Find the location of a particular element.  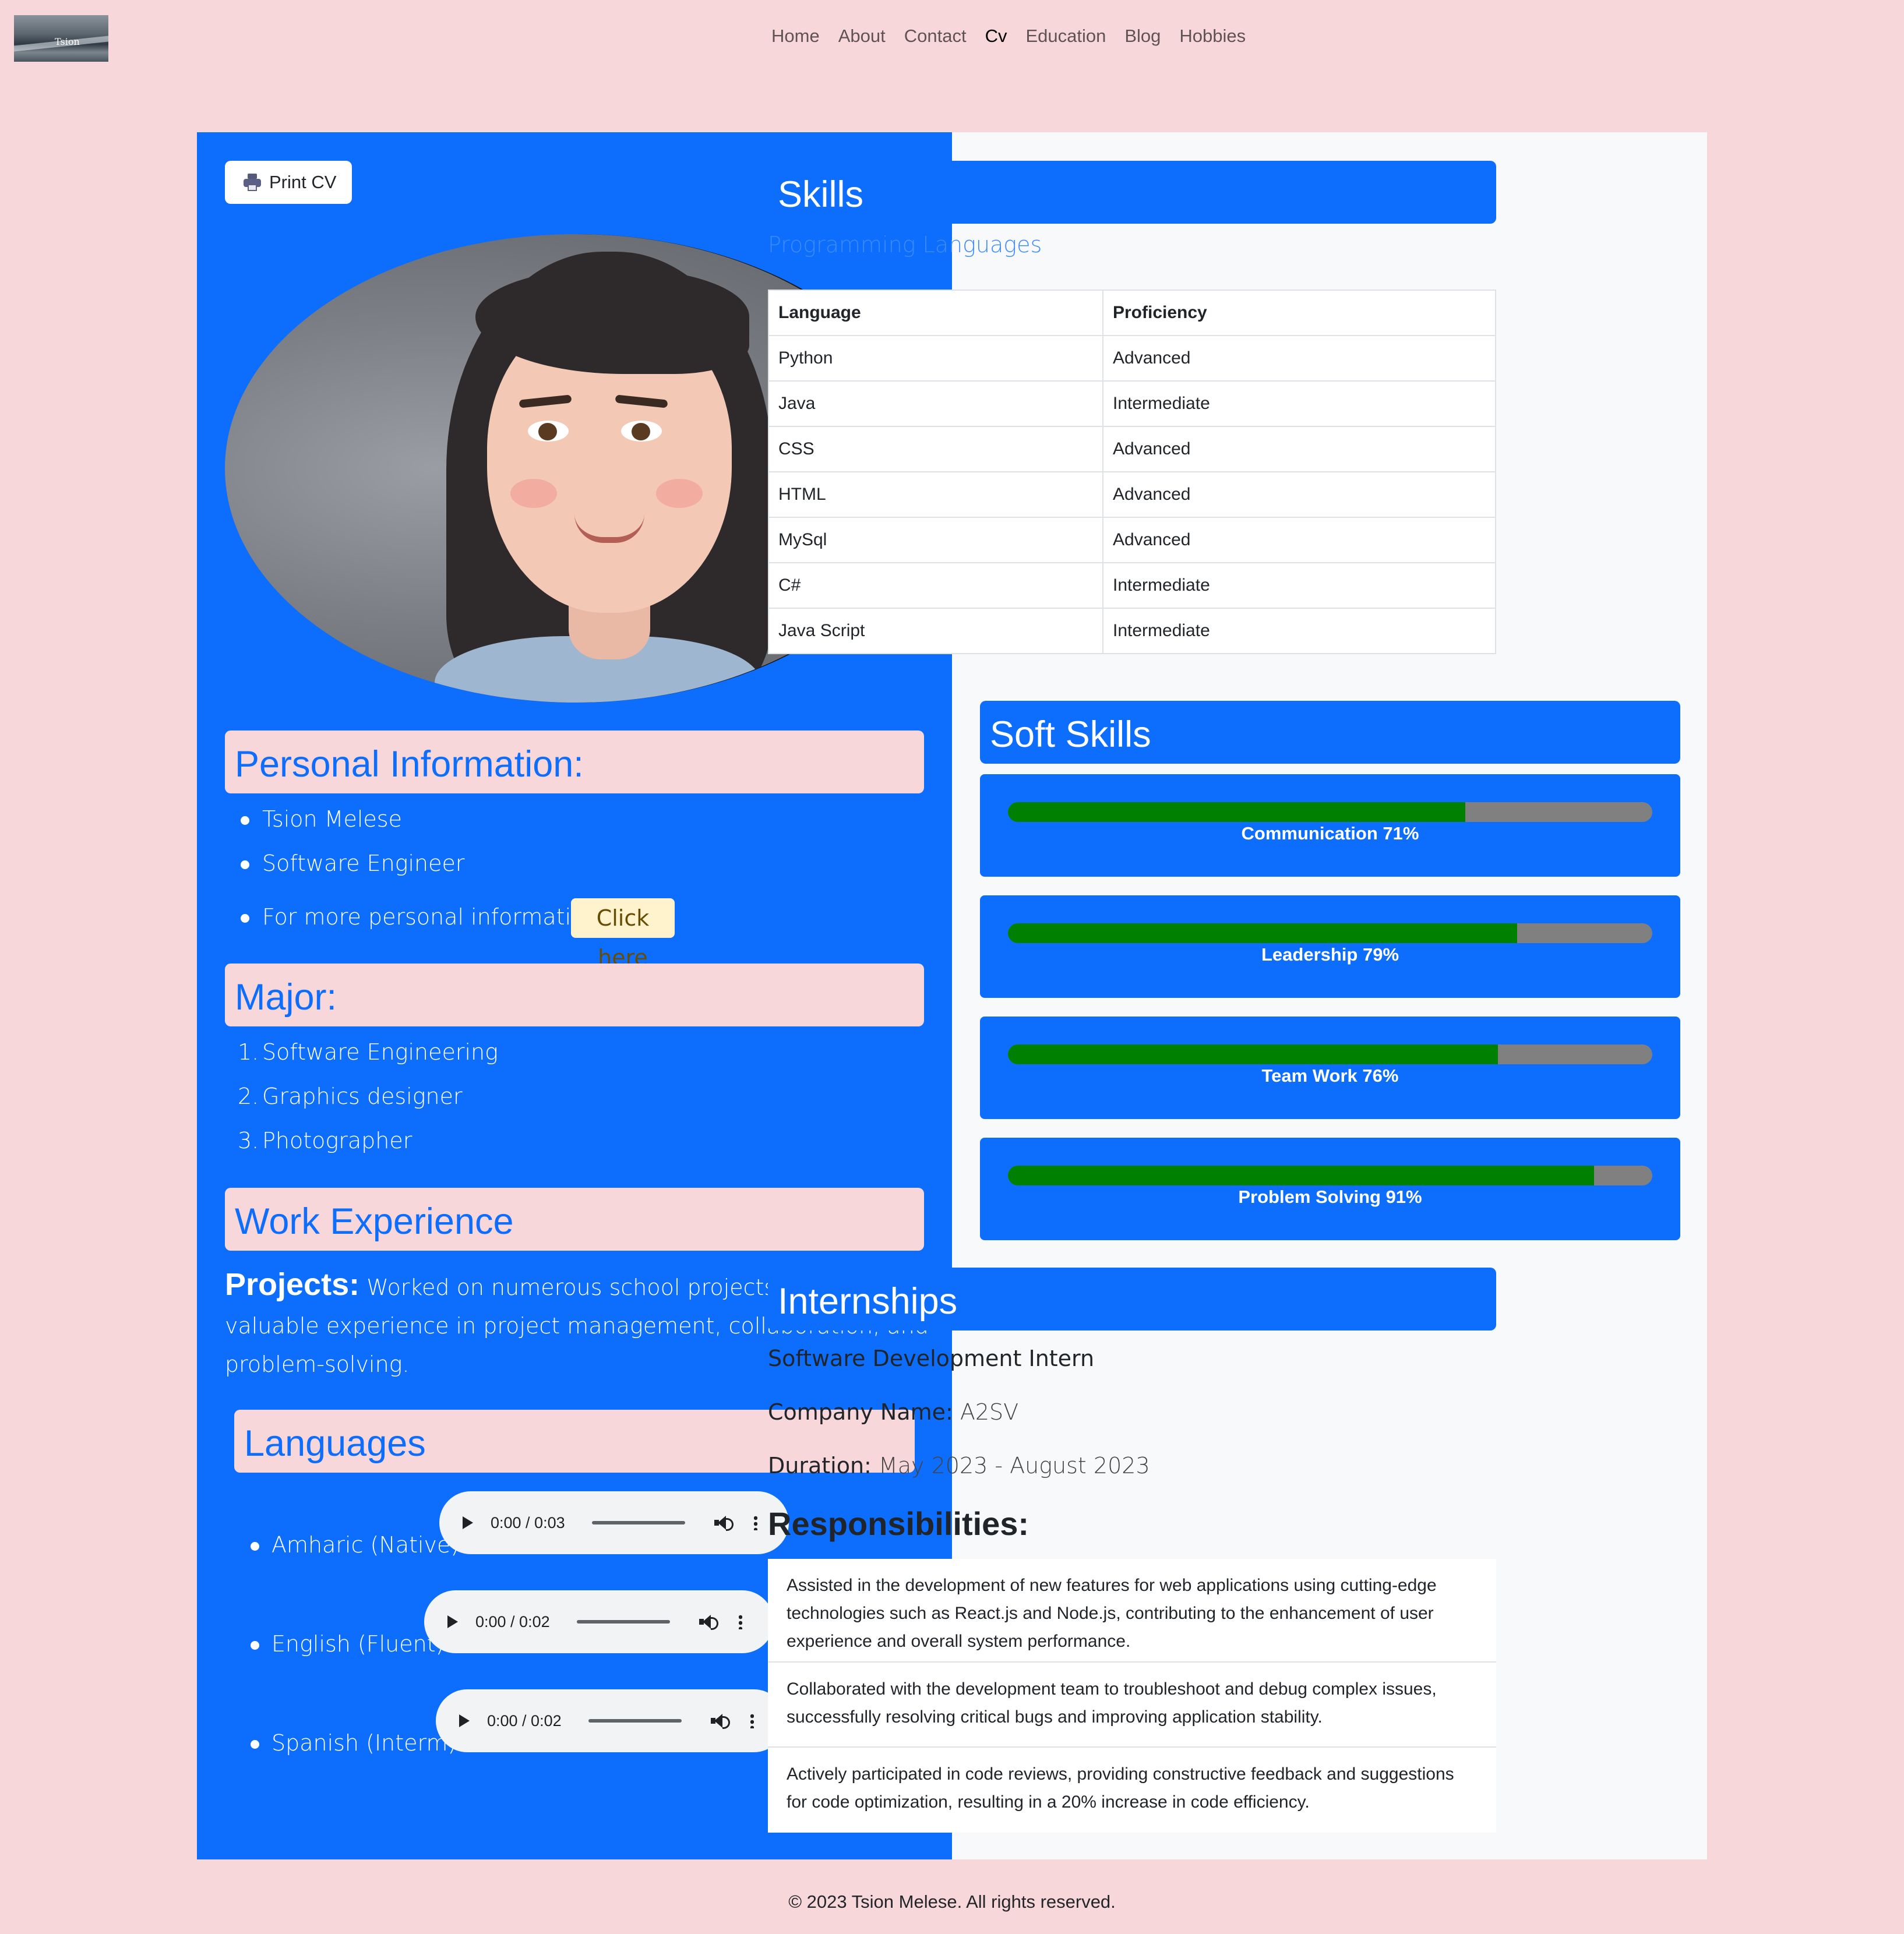

audio-time: 0:00 / 0:03 is located at coordinates (528, 1522).